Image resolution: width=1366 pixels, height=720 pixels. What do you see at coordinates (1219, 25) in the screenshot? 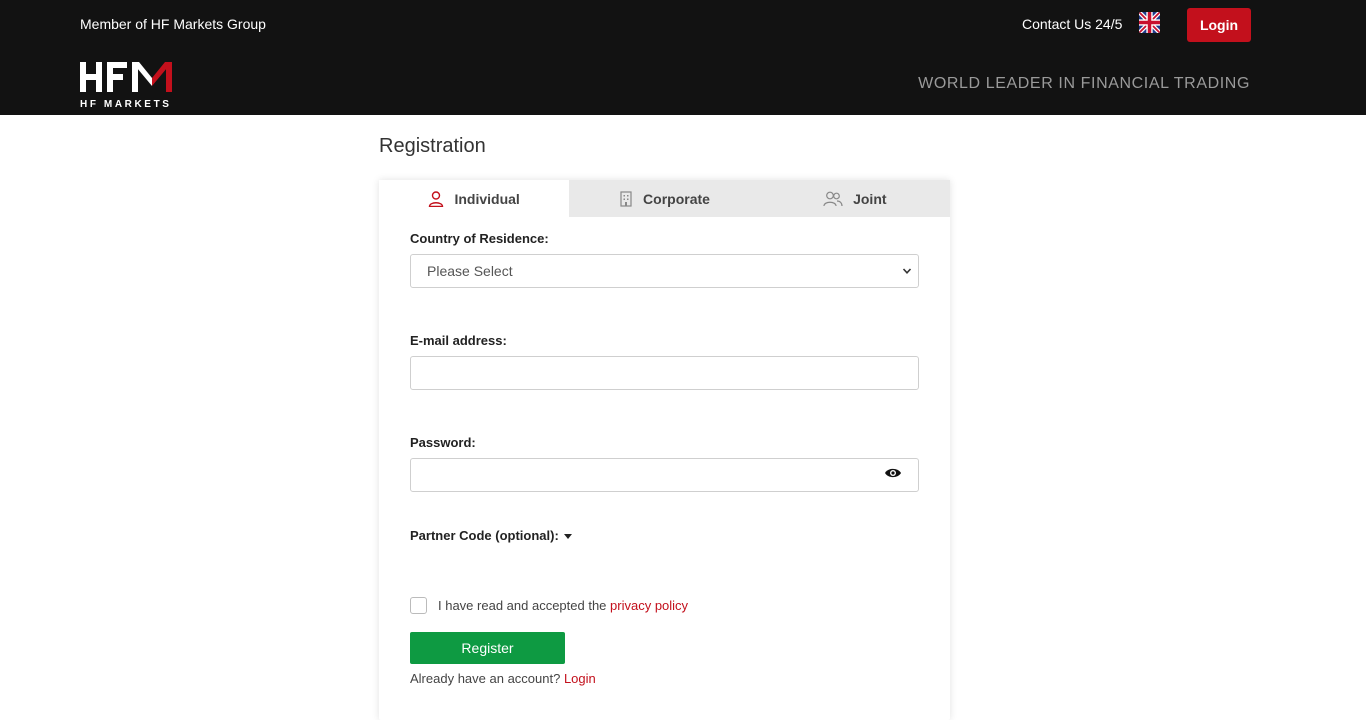
I see `header-login-button: Login` at bounding box center [1219, 25].